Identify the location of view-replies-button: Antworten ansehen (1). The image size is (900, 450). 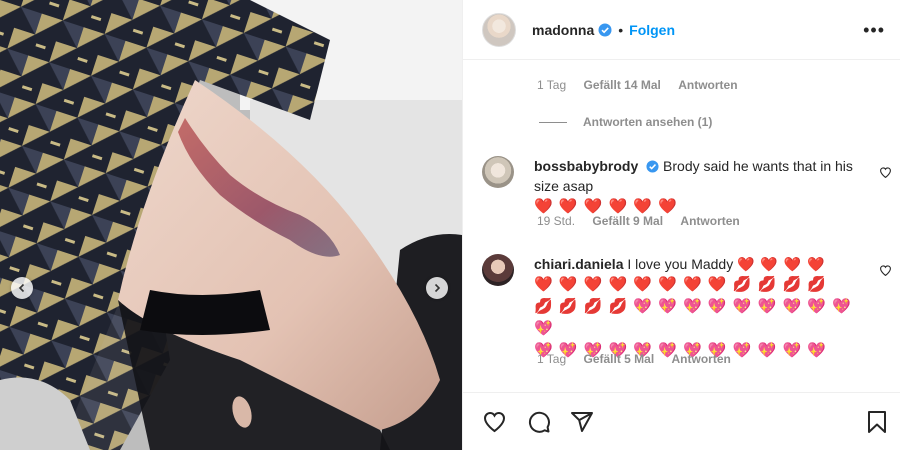
(625, 122).